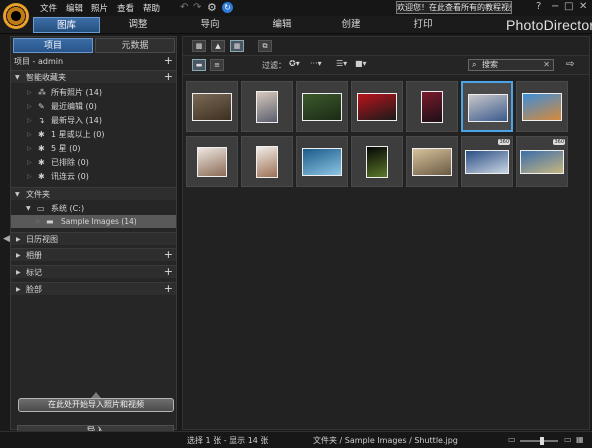  Describe the element at coordinates (351, 25) in the screenshot. I see `tab-create: 创建` at that location.